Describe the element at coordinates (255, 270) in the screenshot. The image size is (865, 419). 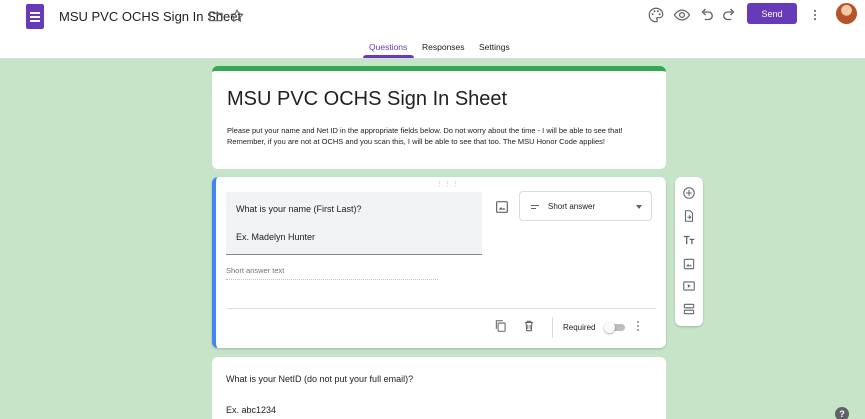
I see `short-answer-placeholder: Short answer text` at that location.